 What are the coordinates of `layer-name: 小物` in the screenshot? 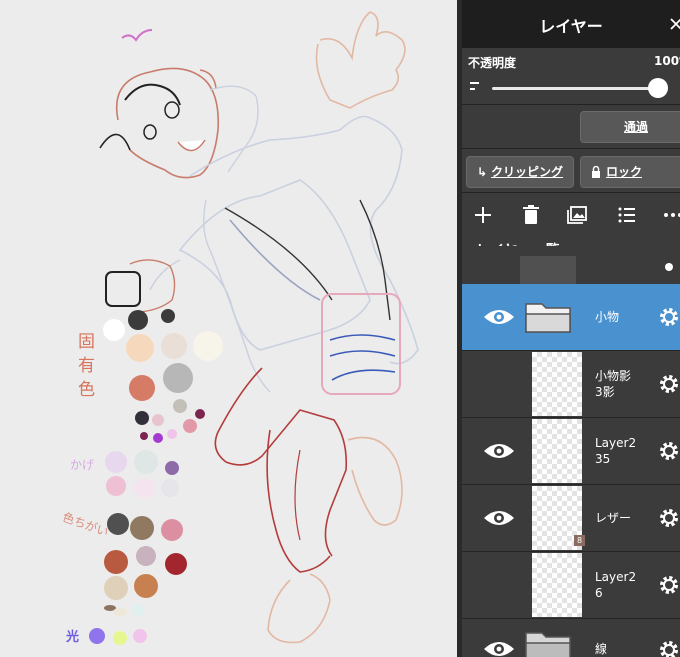 It's located at (607, 317).